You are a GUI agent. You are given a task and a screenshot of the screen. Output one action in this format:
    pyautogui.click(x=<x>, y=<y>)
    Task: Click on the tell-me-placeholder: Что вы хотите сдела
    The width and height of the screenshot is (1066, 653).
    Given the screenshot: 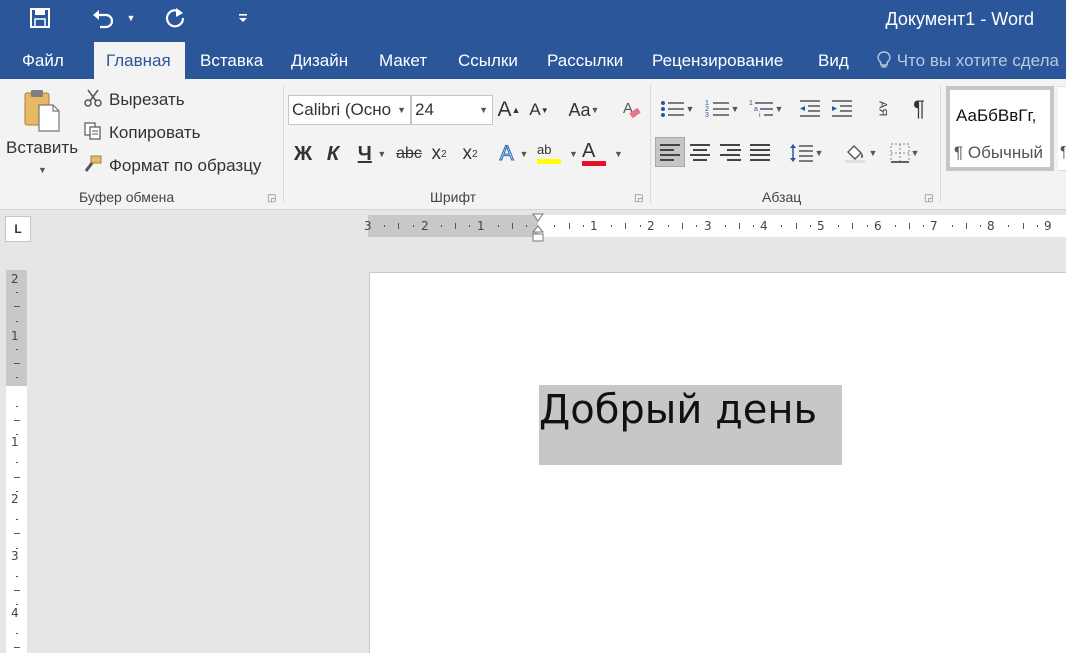 What is the action you would take?
    pyautogui.click(x=977, y=60)
    